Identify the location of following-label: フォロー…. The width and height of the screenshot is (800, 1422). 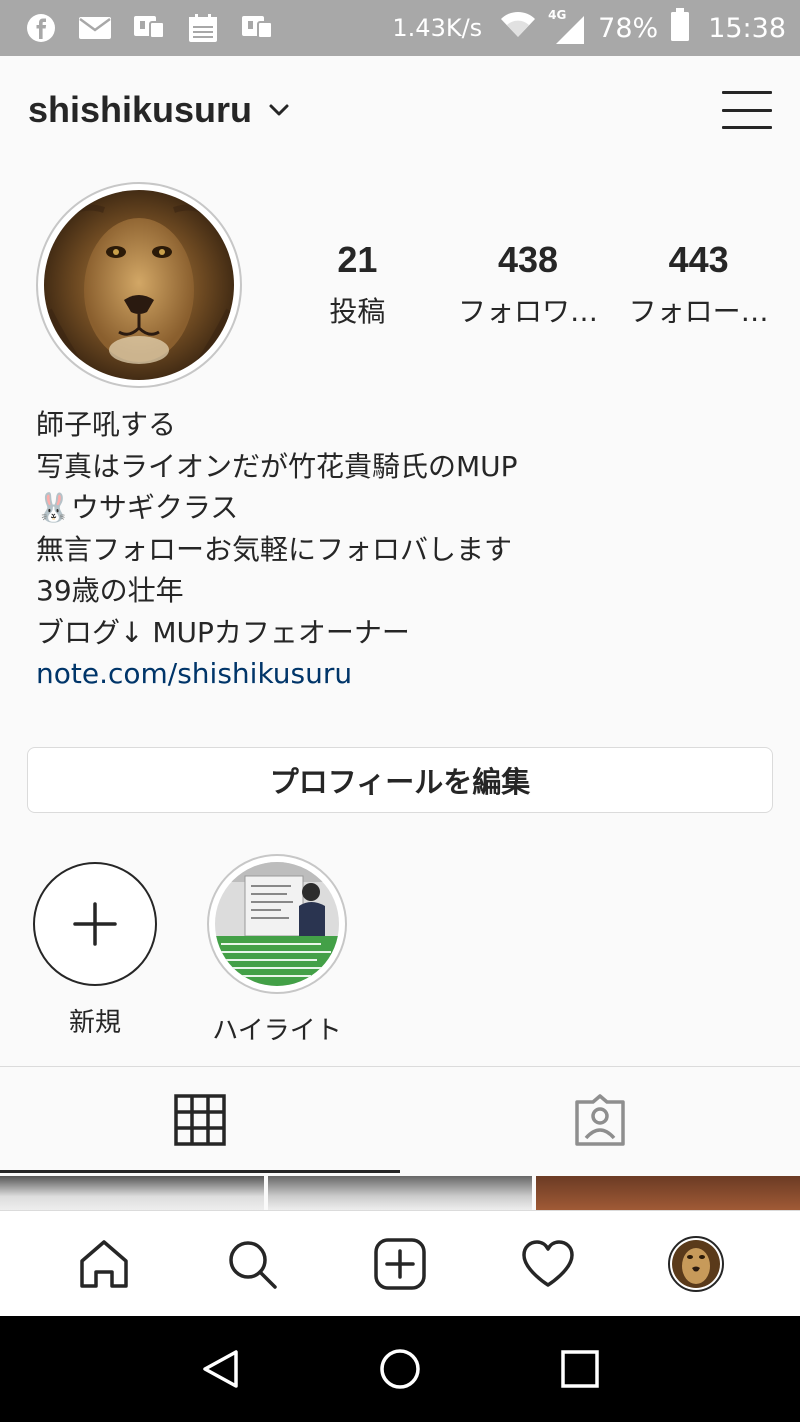
(698, 311).